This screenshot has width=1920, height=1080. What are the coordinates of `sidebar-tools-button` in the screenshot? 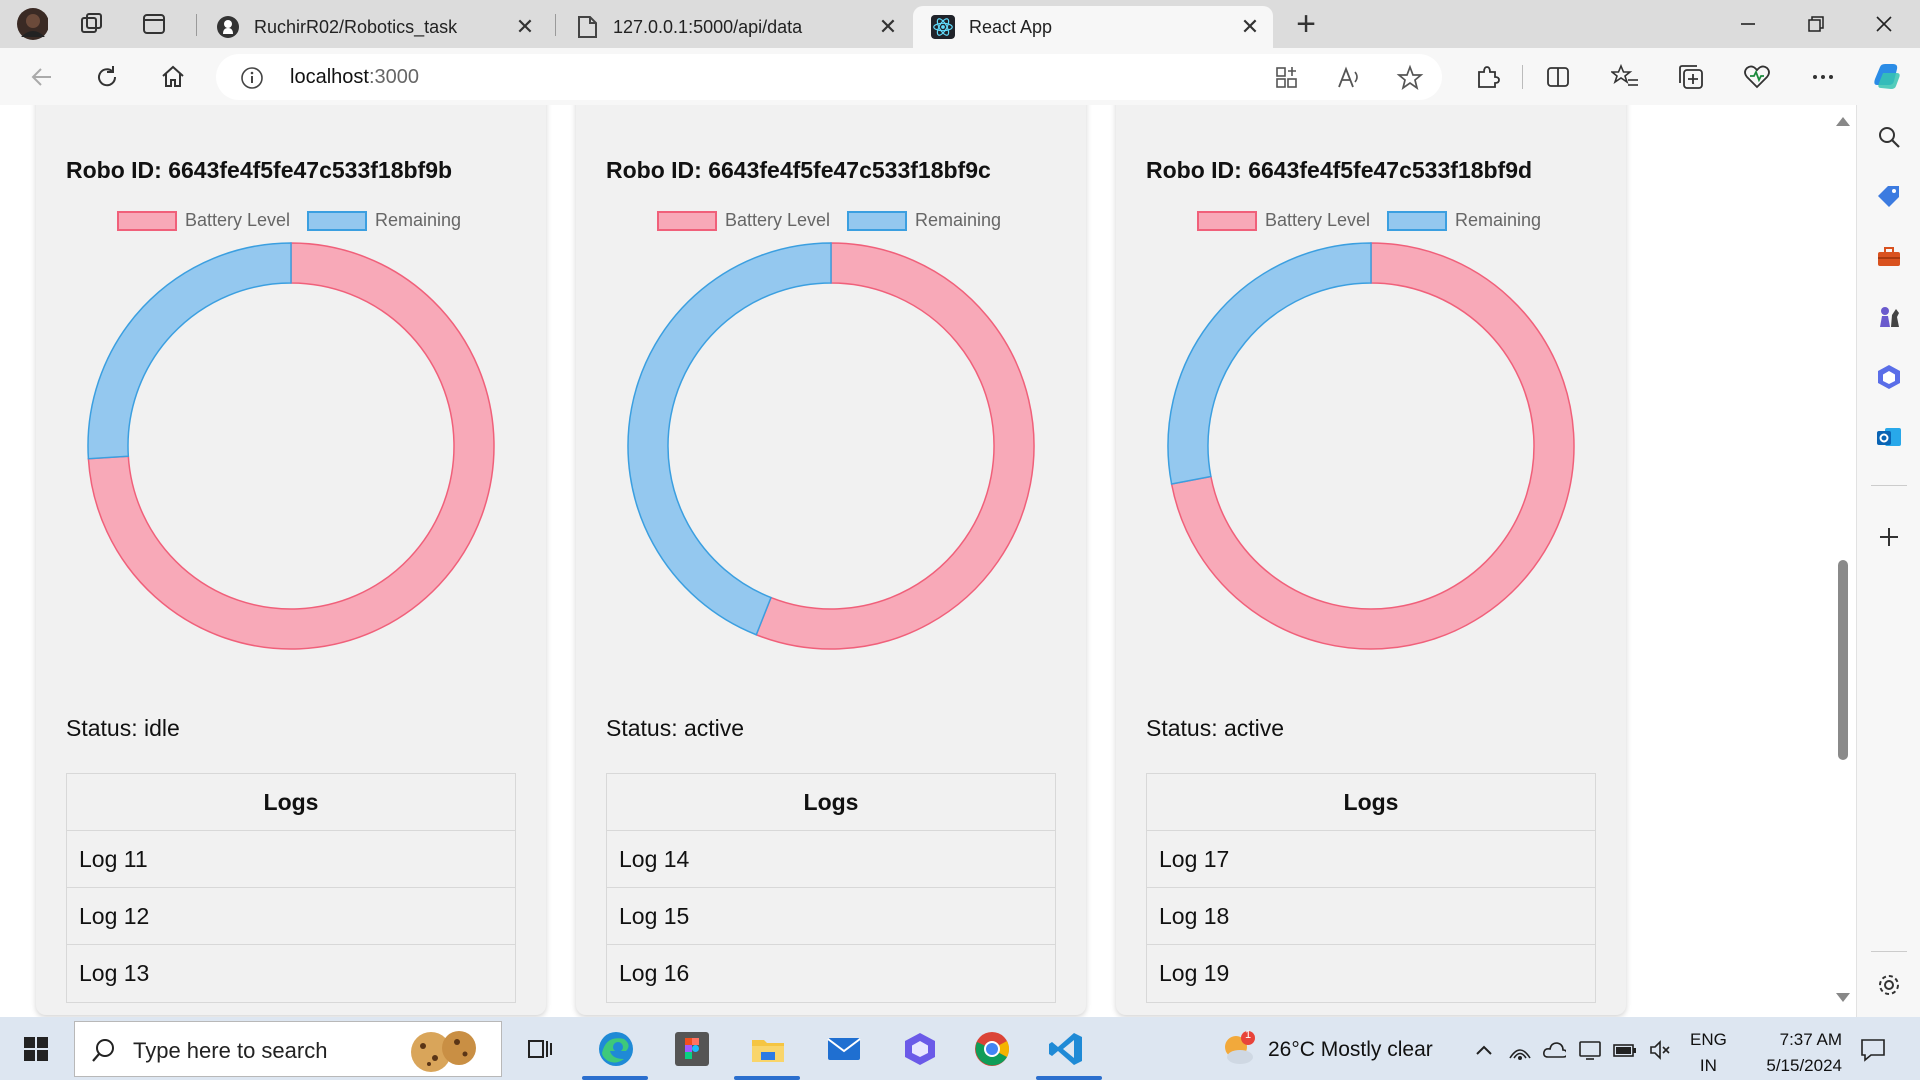 It's located at (1889, 257).